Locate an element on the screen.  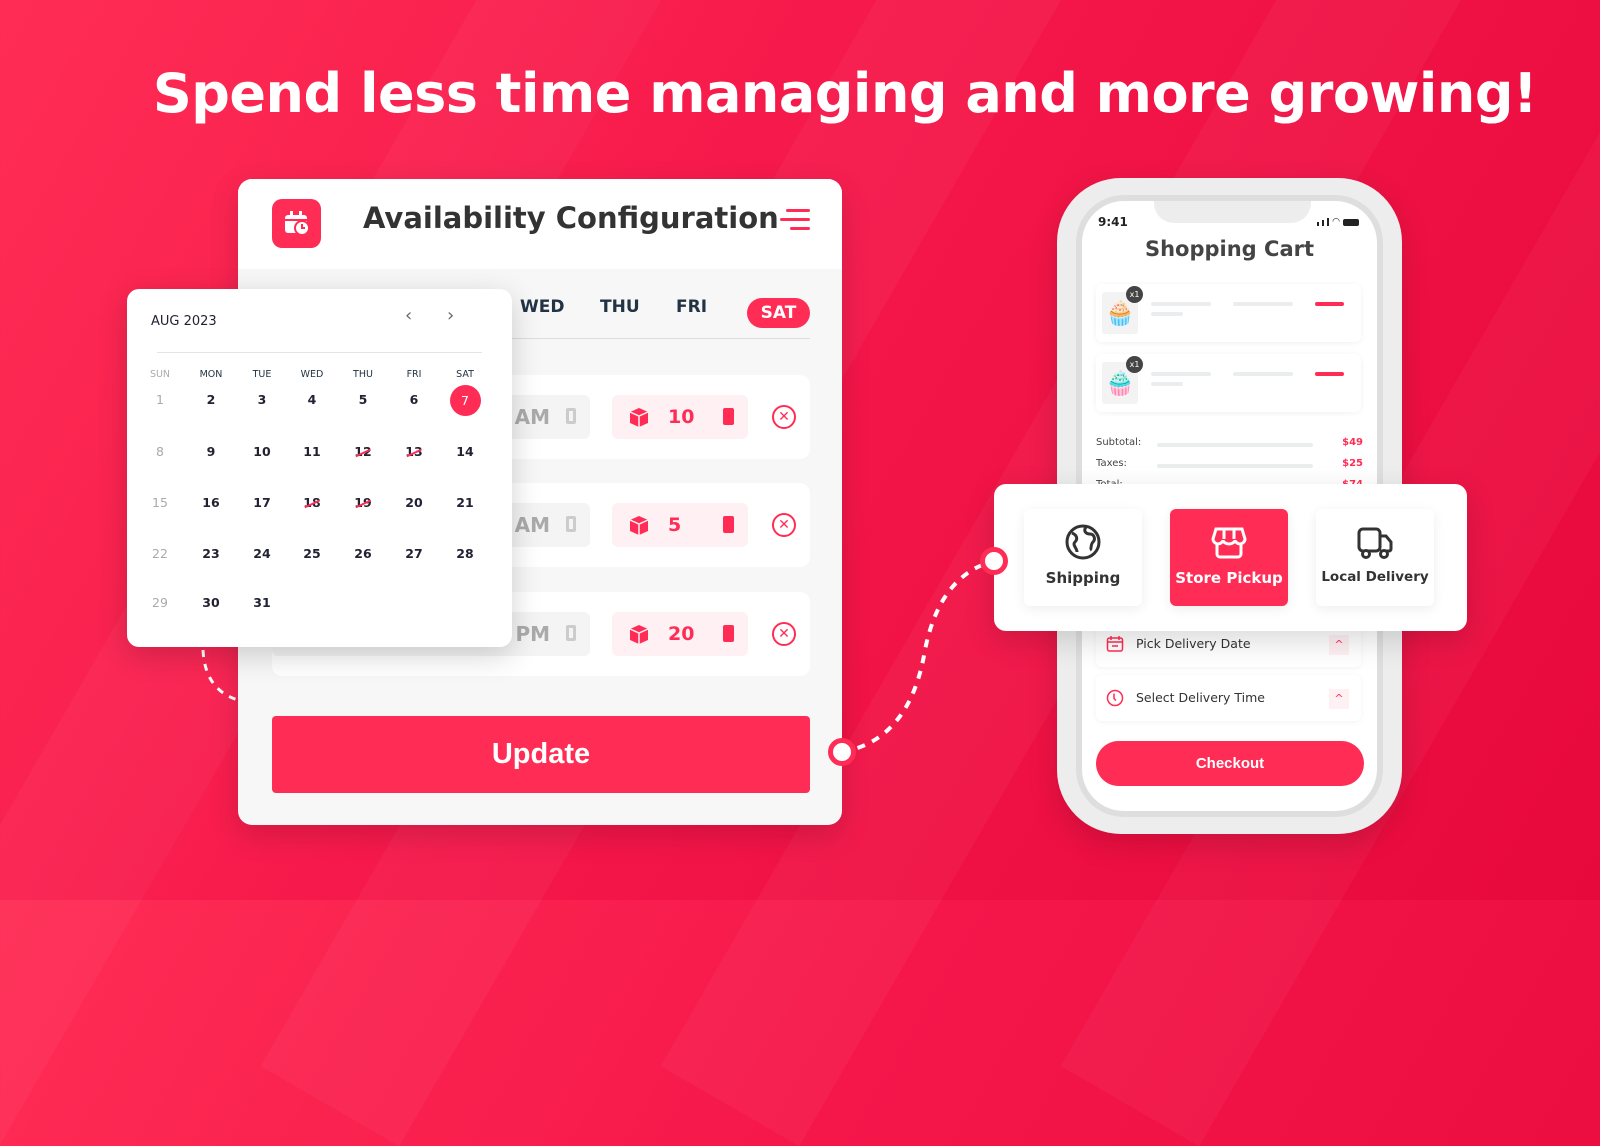
calendar-day: 13 is located at coordinates (414, 452).